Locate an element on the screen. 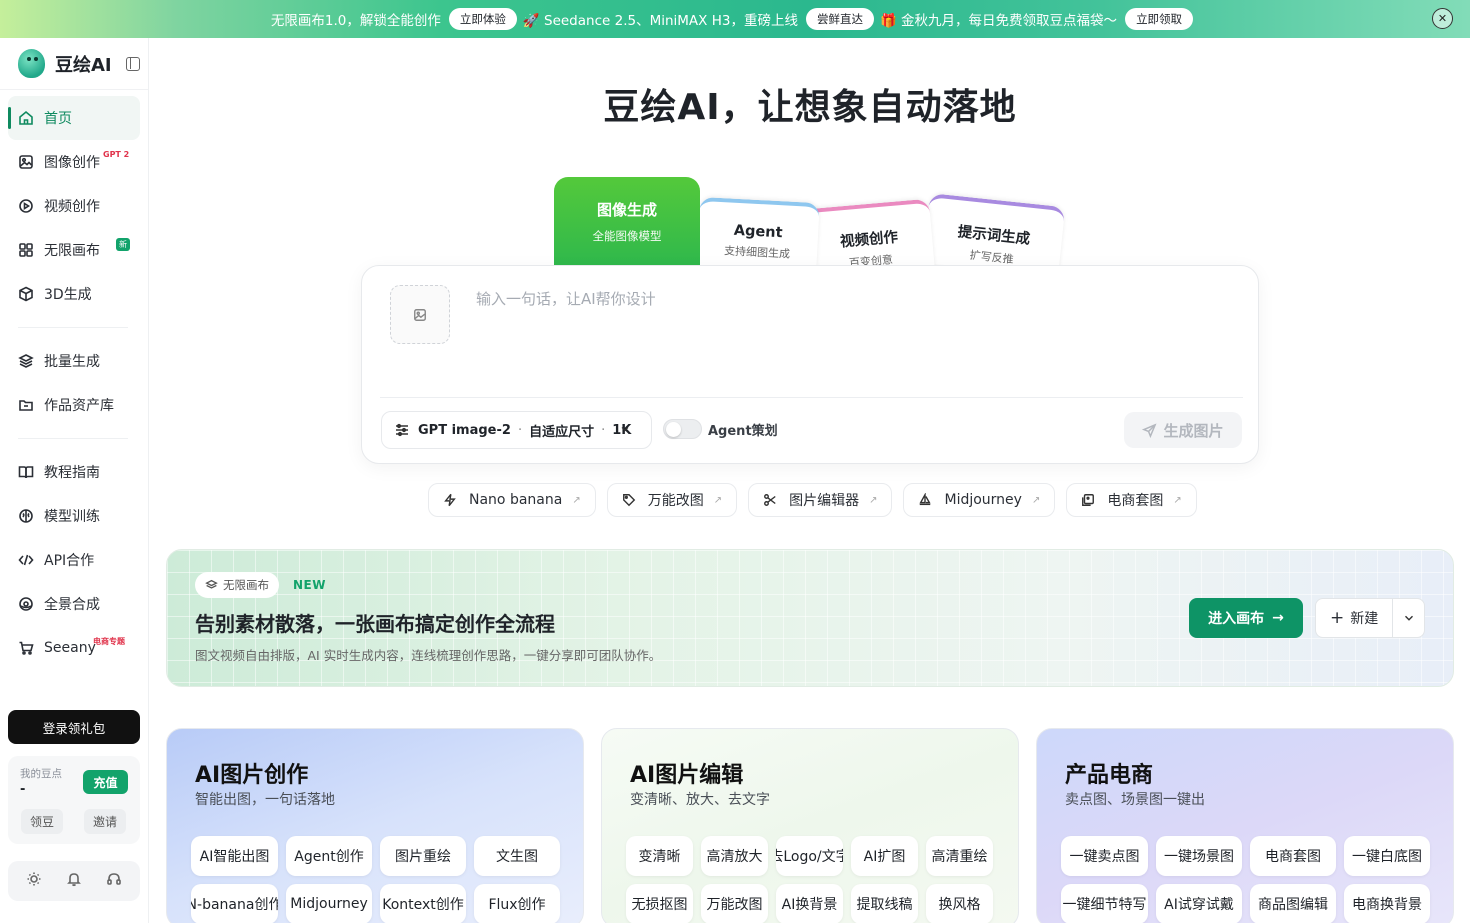  sidebar-item-3d: 3D生成 is located at coordinates (74, 294).